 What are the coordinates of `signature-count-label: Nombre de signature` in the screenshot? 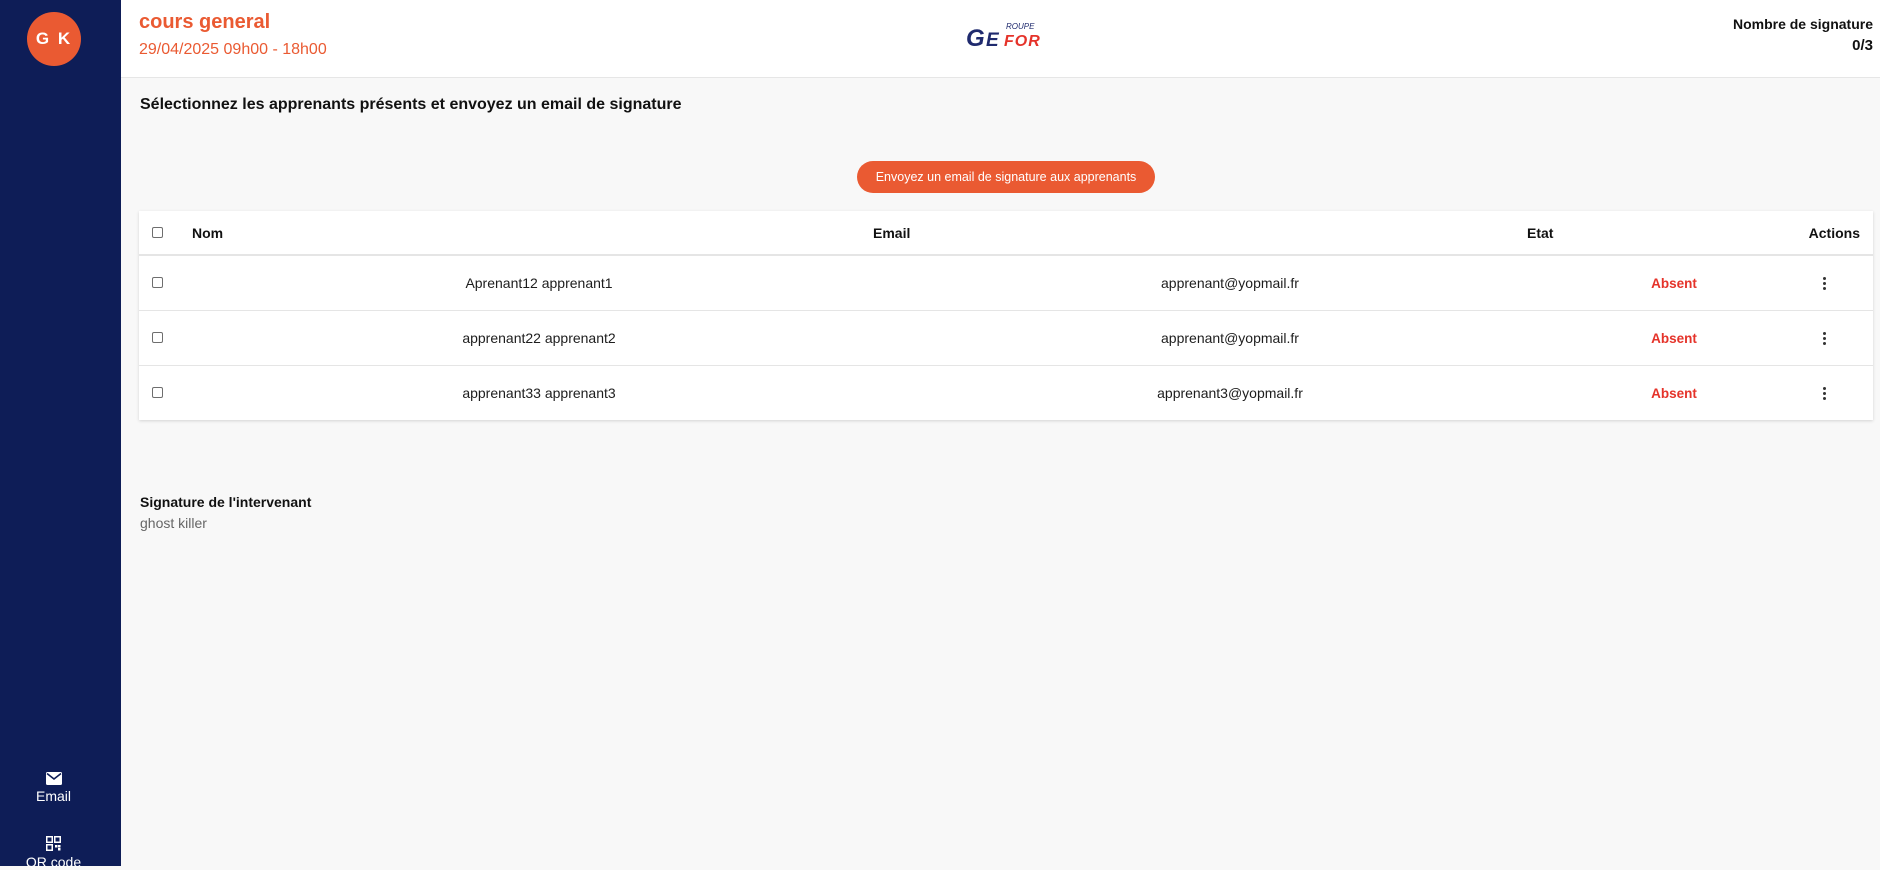 It's located at (1802, 24).